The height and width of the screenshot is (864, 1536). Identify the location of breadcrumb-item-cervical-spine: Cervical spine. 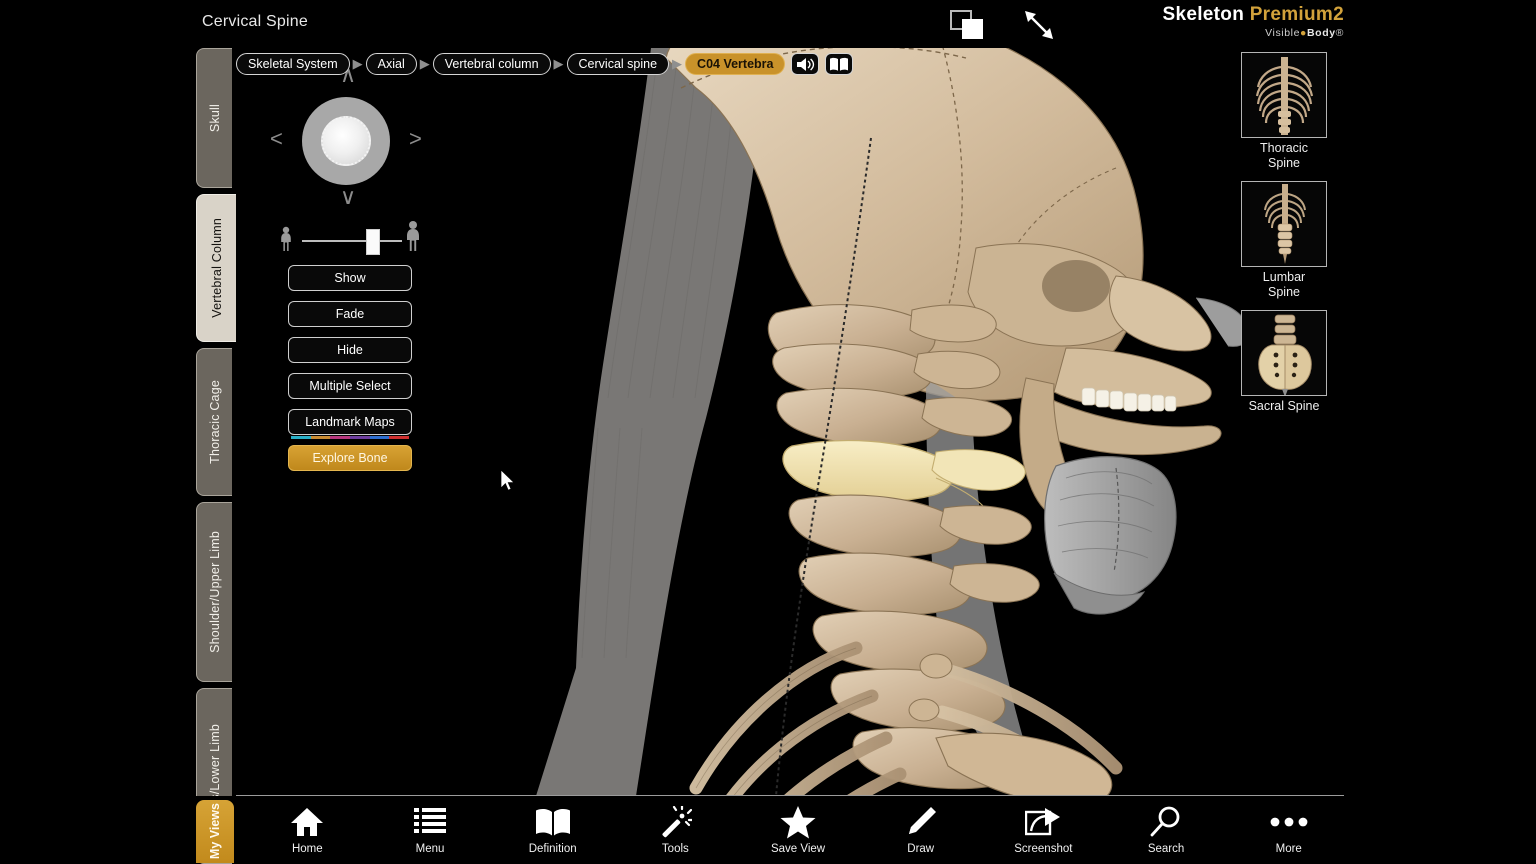
(618, 64).